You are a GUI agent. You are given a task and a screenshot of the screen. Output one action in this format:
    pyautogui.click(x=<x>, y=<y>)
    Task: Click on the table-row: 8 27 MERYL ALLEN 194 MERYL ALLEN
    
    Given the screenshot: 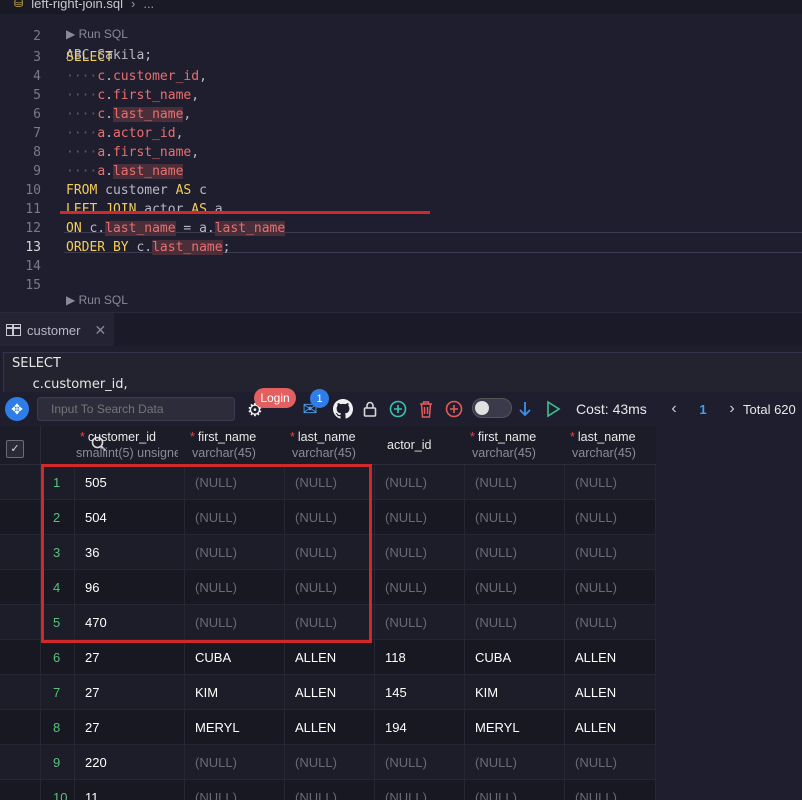 What is the action you would take?
    pyautogui.click(x=328, y=727)
    